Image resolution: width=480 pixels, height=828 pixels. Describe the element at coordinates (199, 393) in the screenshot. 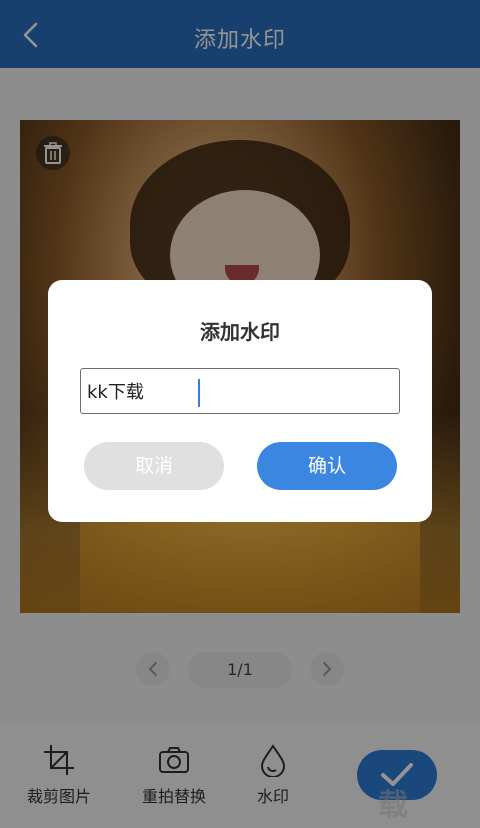

I see `text-cursor` at that location.